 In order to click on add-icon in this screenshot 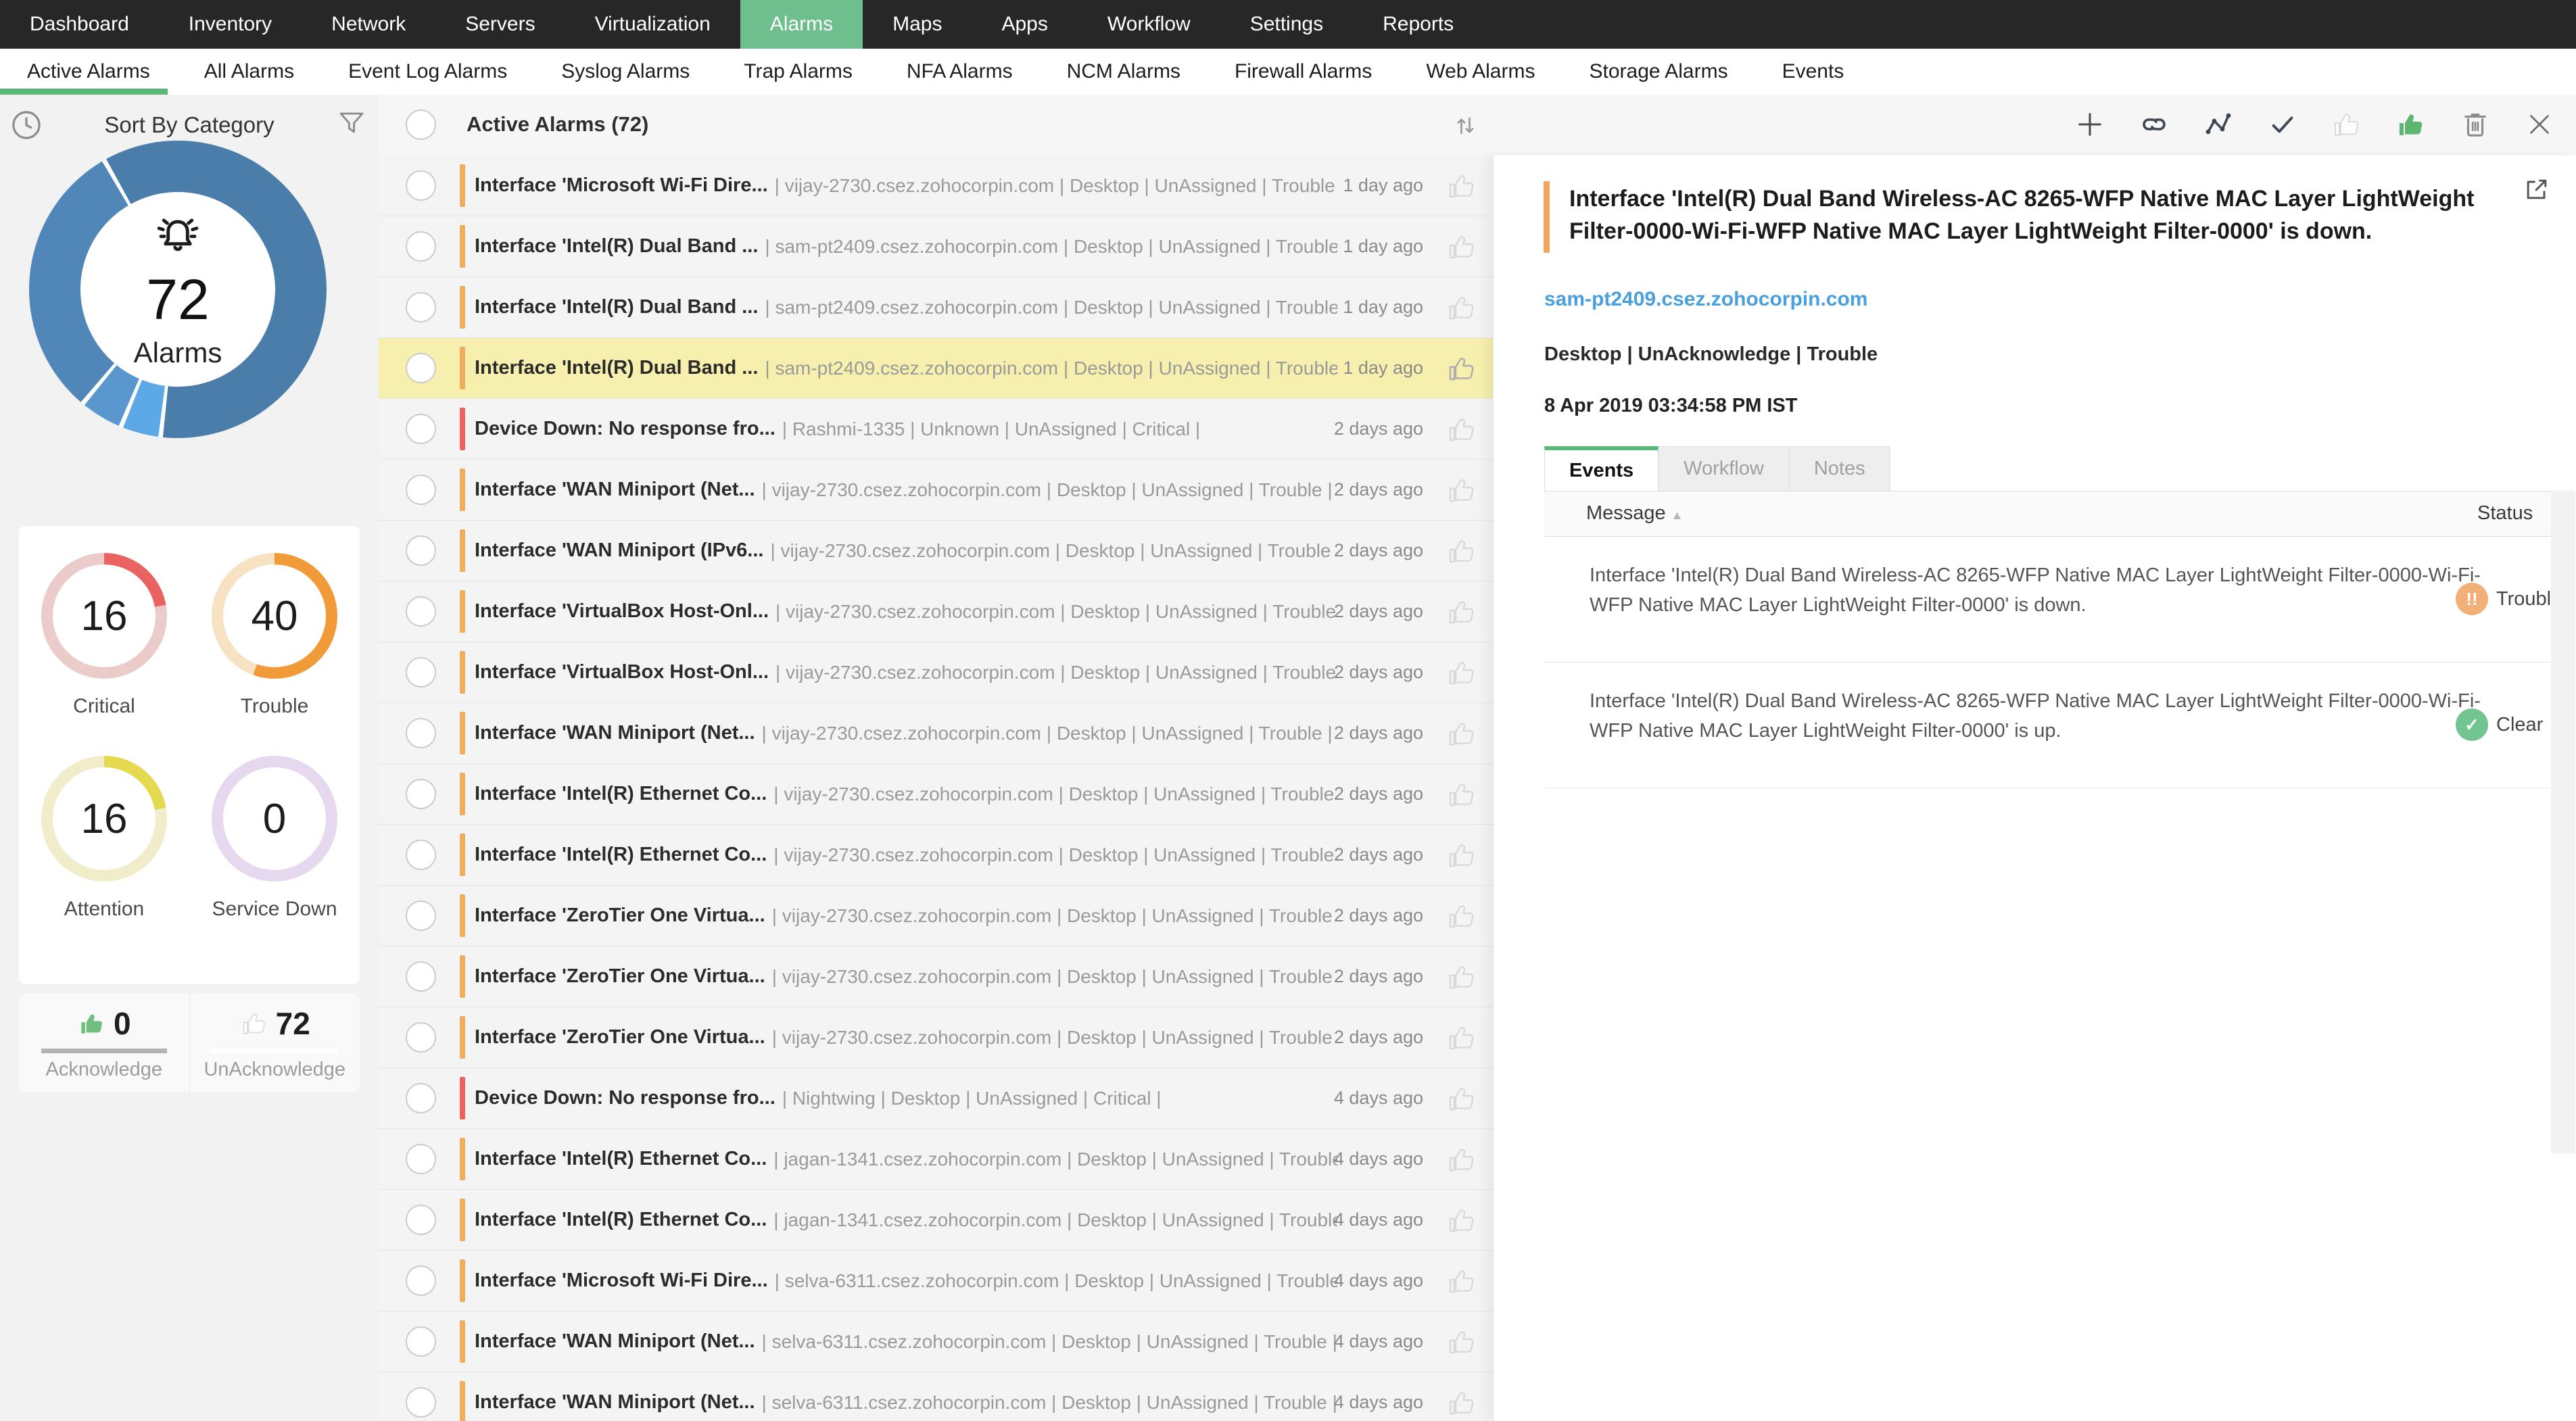, I will do `click(2090, 125)`.